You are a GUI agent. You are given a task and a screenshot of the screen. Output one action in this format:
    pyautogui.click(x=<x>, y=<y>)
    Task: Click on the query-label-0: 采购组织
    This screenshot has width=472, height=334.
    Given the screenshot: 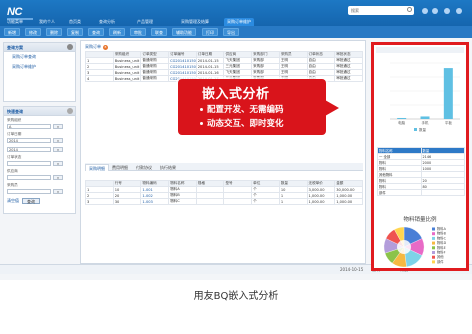 What is the action you would take?
    pyautogui.click(x=14, y=120)
    